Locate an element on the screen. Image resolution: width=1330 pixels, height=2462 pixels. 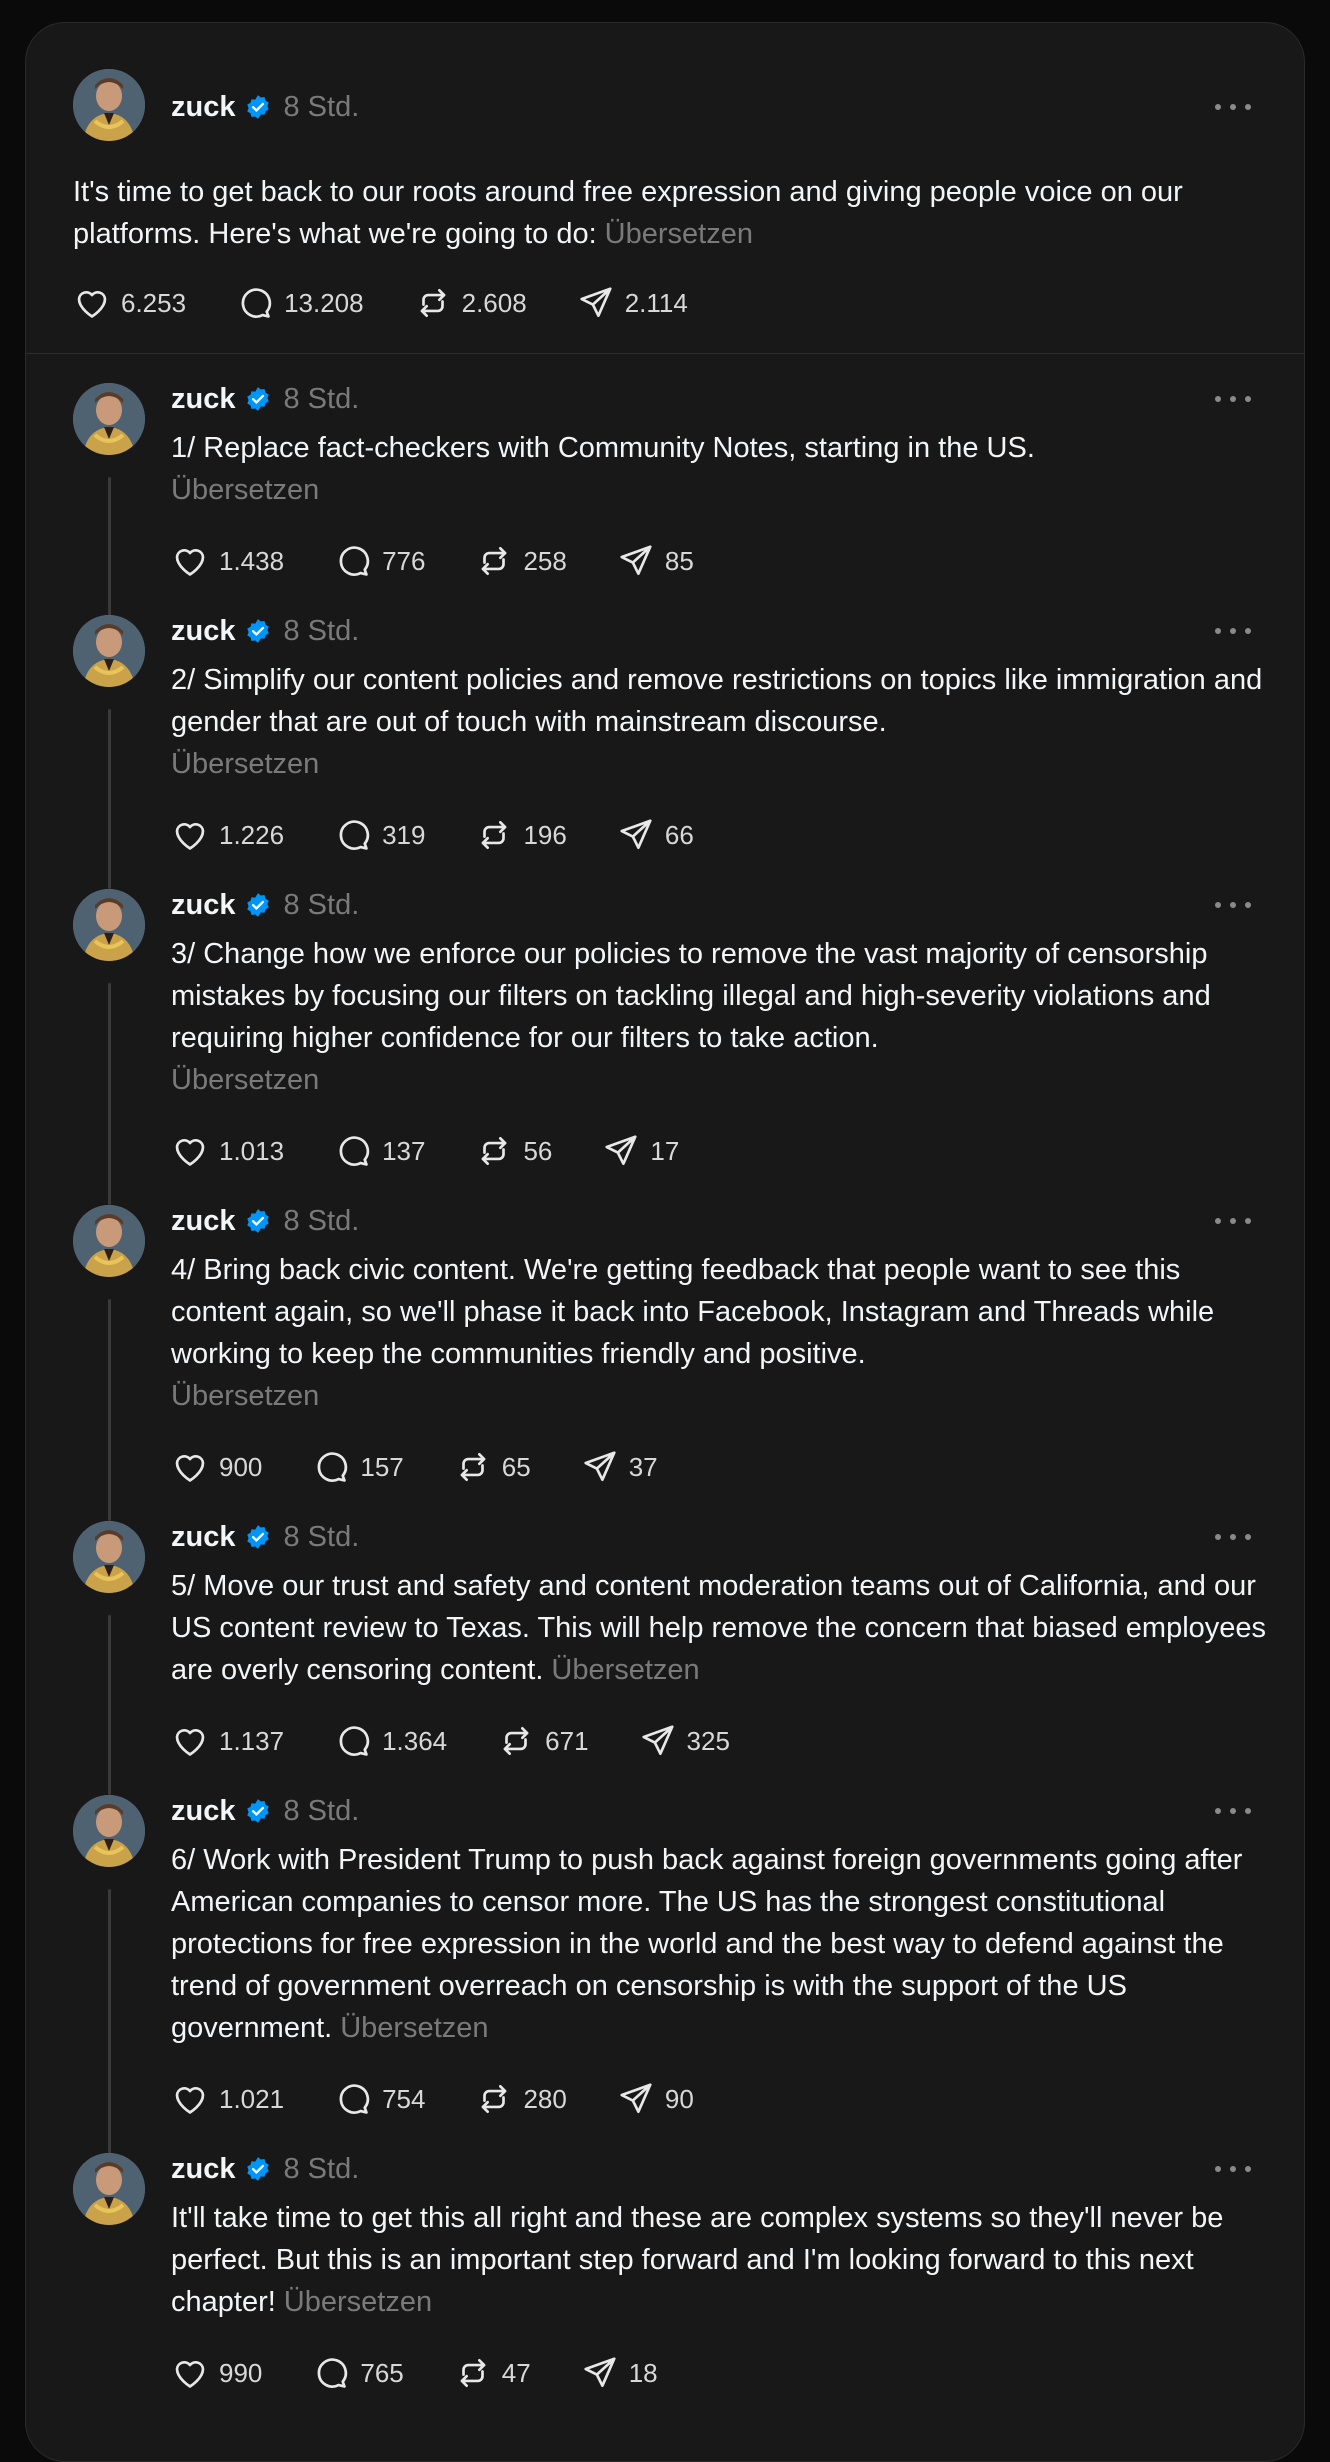
share-count: 37 is located at coordinates (643, 1466).